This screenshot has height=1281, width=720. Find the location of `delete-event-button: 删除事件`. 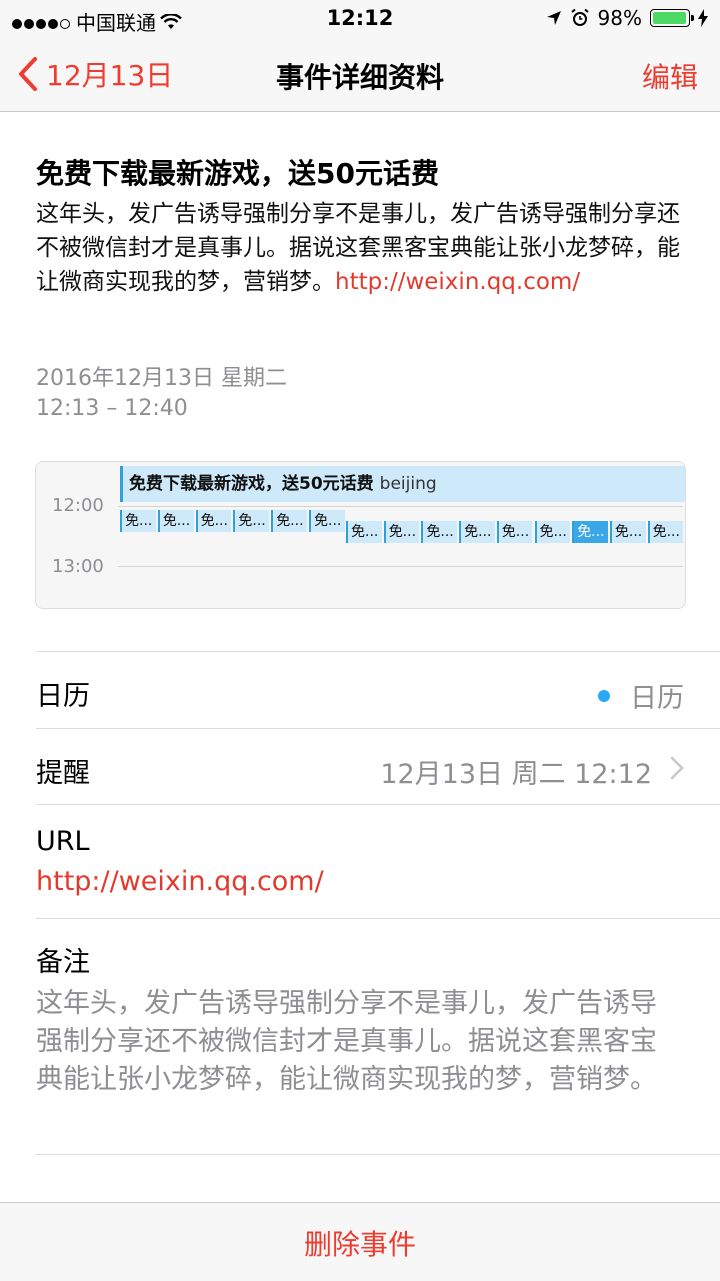

delete-event-button: 删除事件 is located at coordinates (360, 1243).